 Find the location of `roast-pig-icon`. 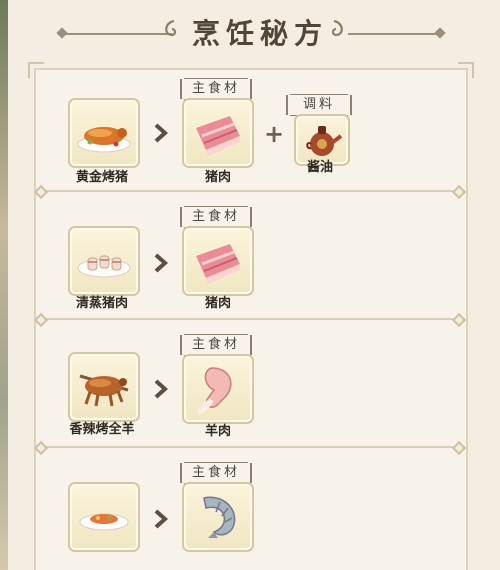

roast-pig-icon is located at coordinates (104, 140).